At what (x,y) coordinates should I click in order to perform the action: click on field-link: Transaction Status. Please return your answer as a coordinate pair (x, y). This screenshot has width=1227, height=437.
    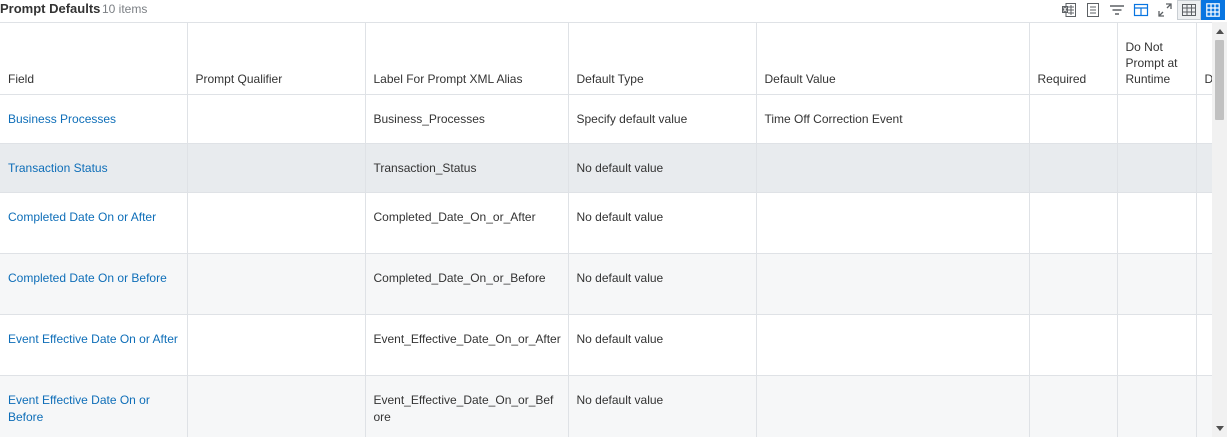
    Looking at the image, I should click on (94, 168).